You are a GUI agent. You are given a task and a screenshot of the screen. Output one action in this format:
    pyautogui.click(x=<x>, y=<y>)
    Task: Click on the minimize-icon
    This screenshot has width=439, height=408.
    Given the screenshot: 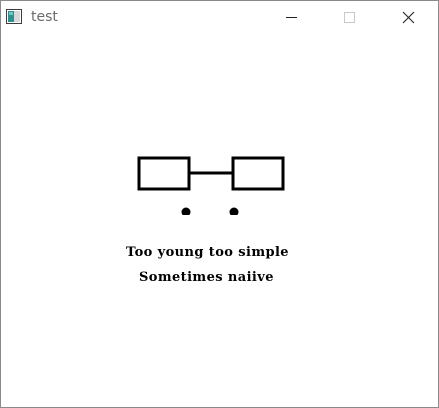 What is the action you would take?
    pyautogui.click(x=291, y=17)
    